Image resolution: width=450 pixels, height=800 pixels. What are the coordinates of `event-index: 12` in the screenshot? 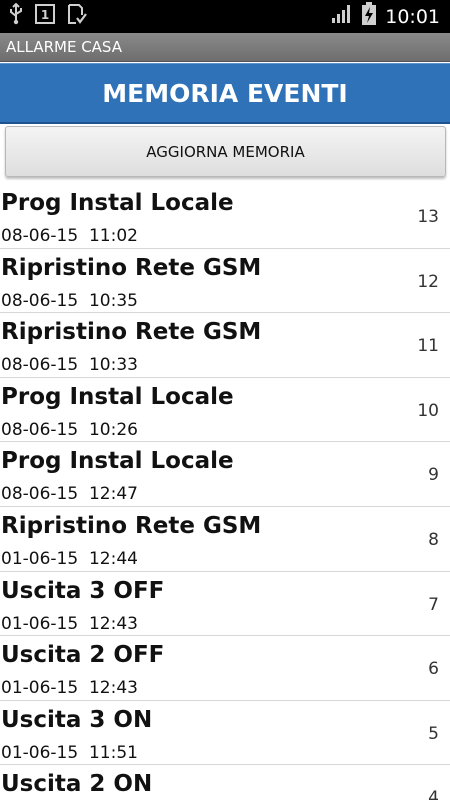 It's located at (428, 281).